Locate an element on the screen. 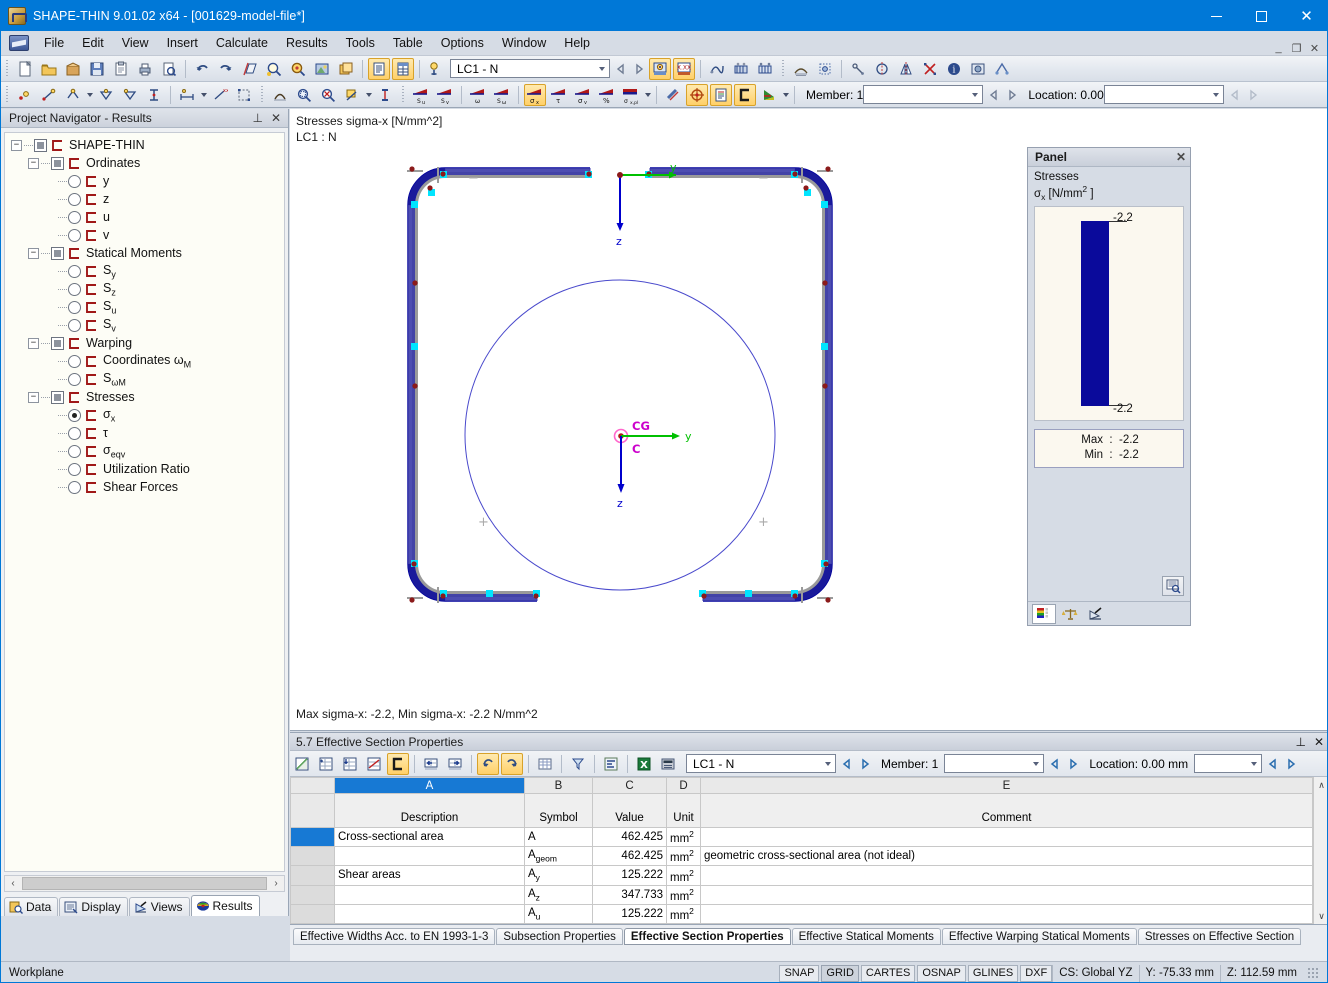 This screenshot has width=1328, height=983. redo-icon is located at coordinates (226, 69).